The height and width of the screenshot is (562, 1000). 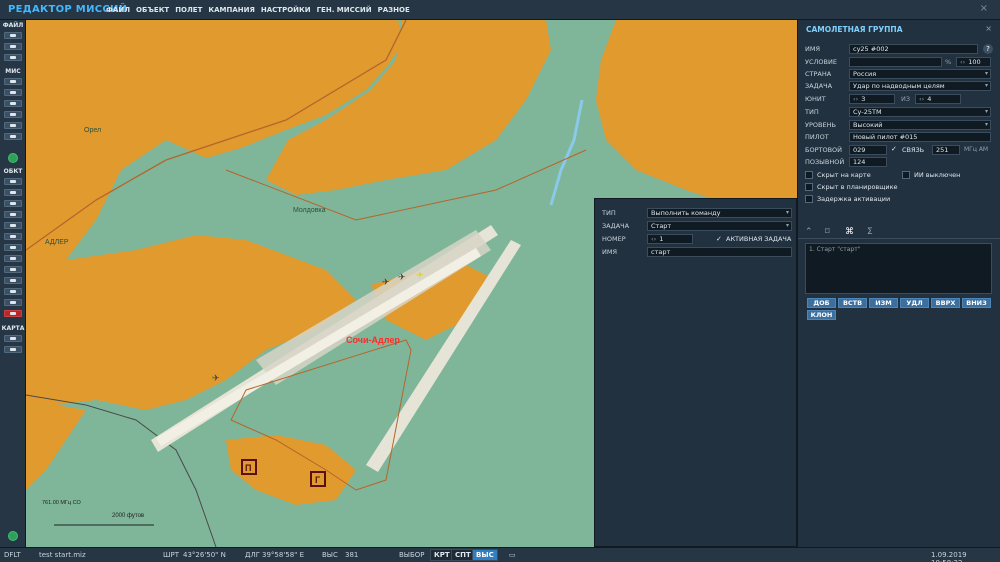 What do you see at coordinates (13, 338) in the screenshot?
I see `map-options-button` at bounding box center [13, 338].